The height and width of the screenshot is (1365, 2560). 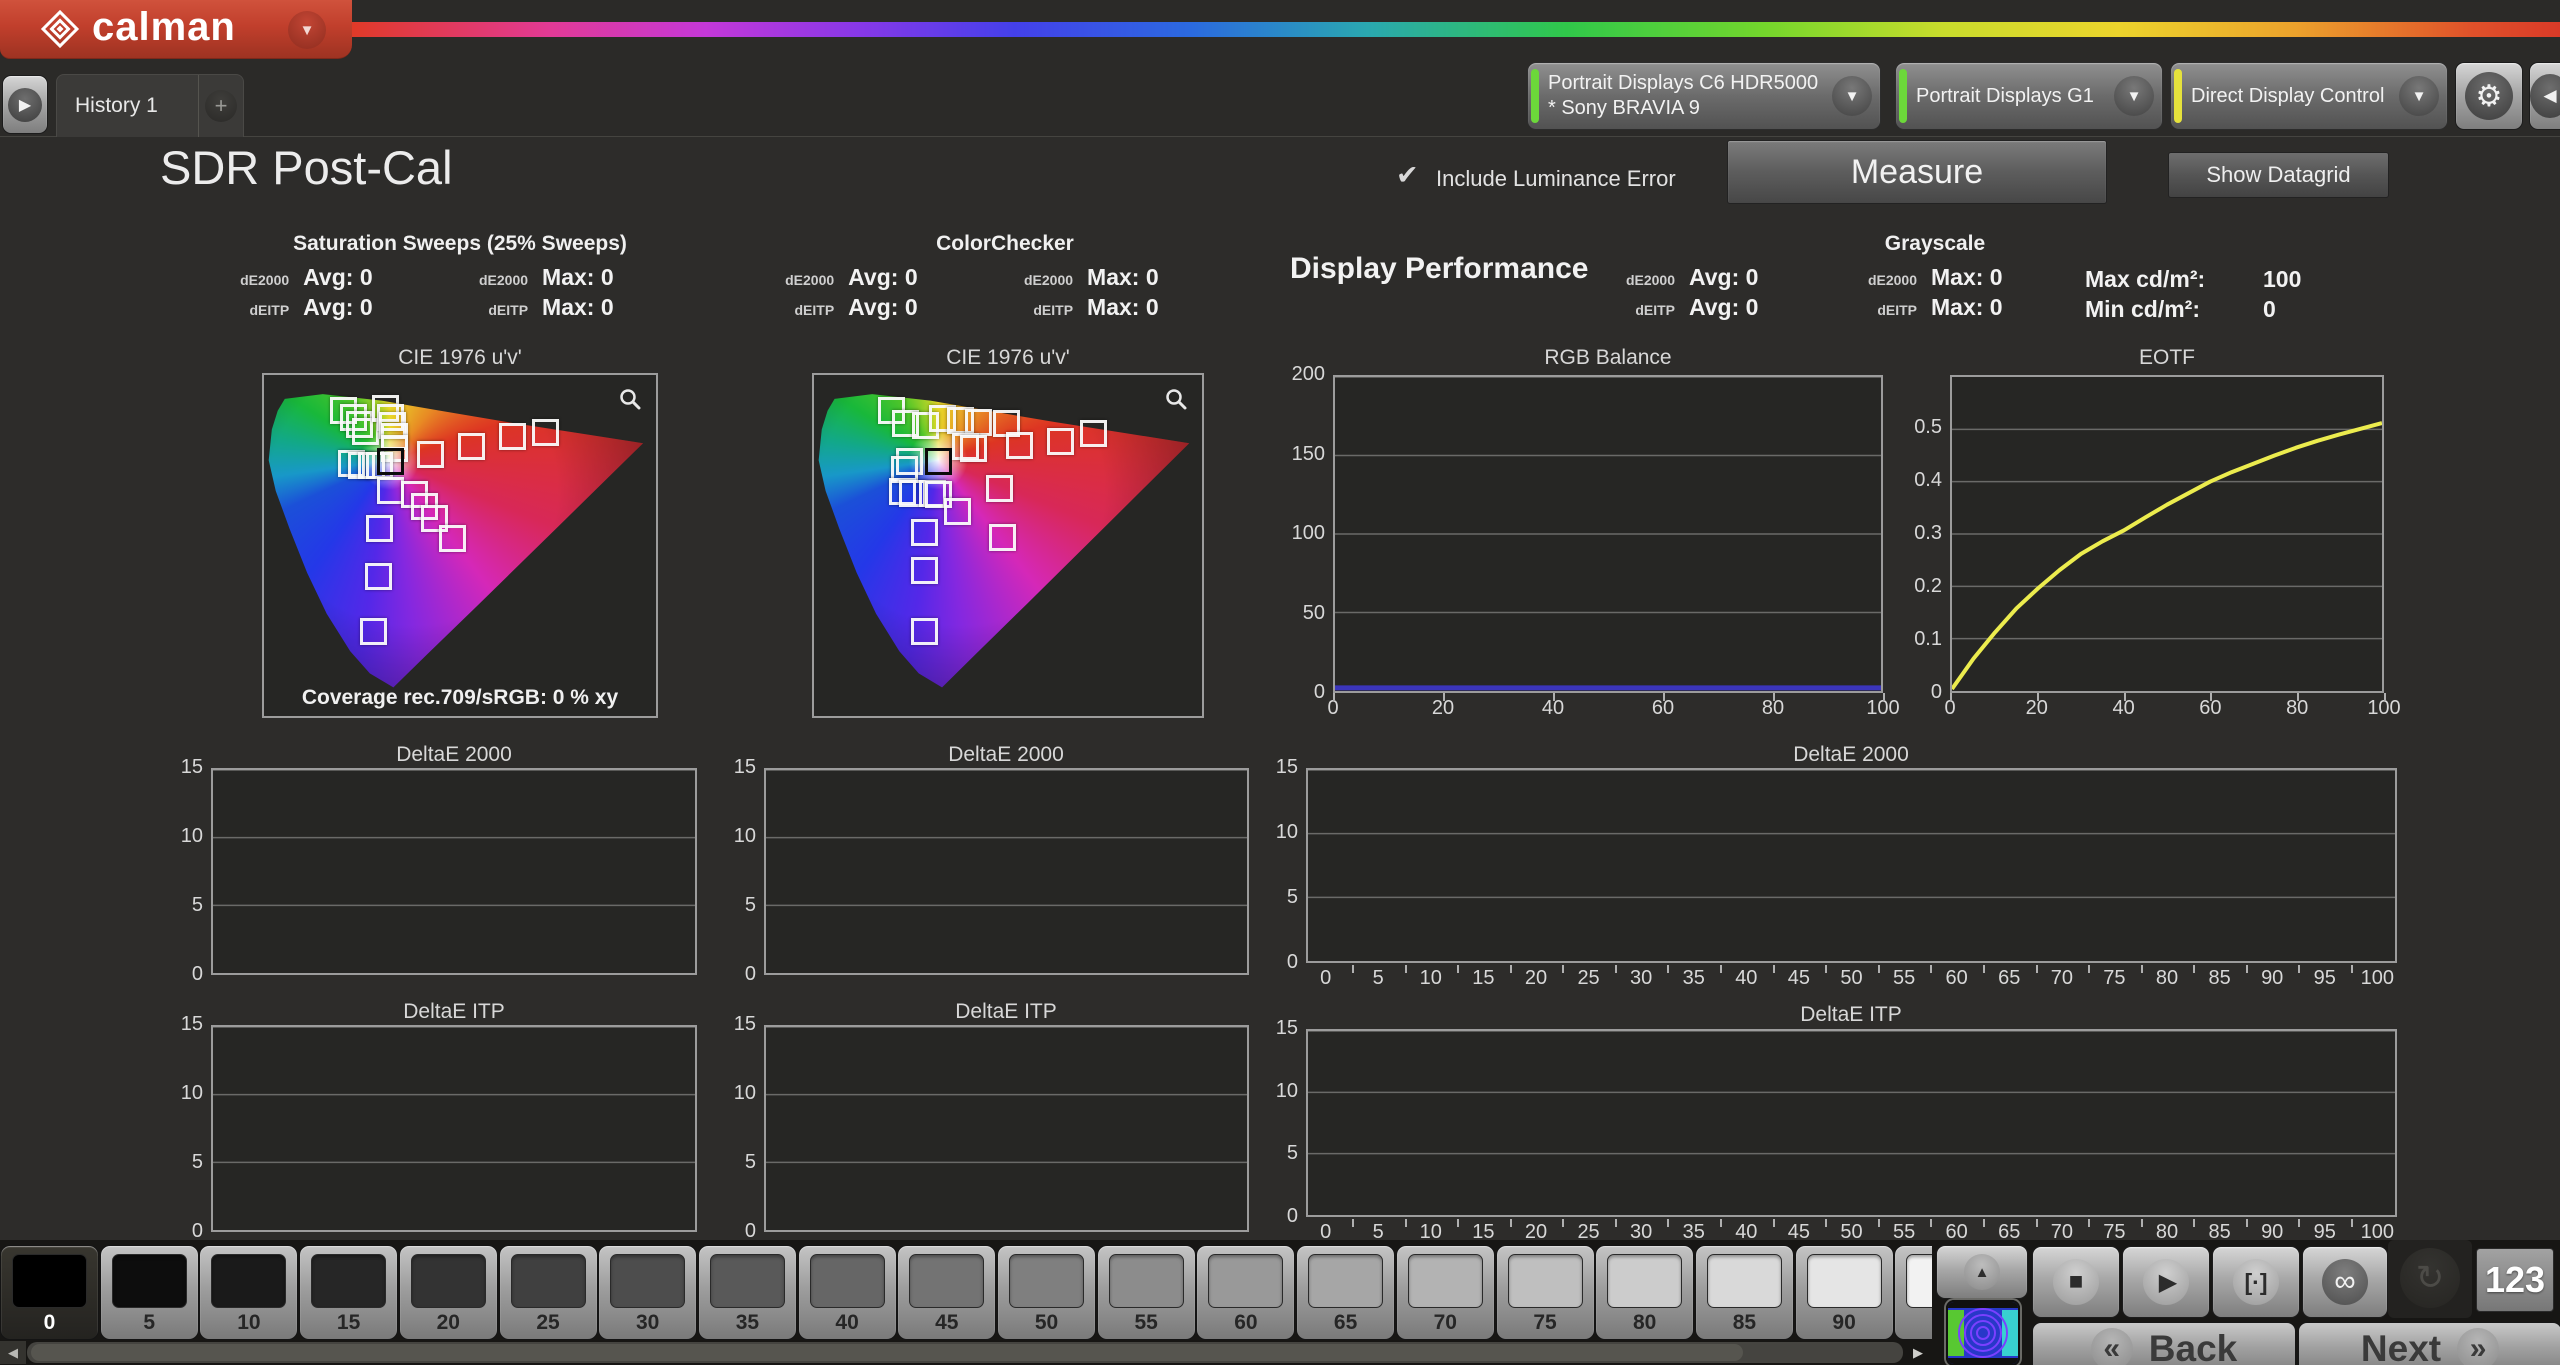 I want to click on pattern-level-button-35: 35, so click(x=747, y=1292).